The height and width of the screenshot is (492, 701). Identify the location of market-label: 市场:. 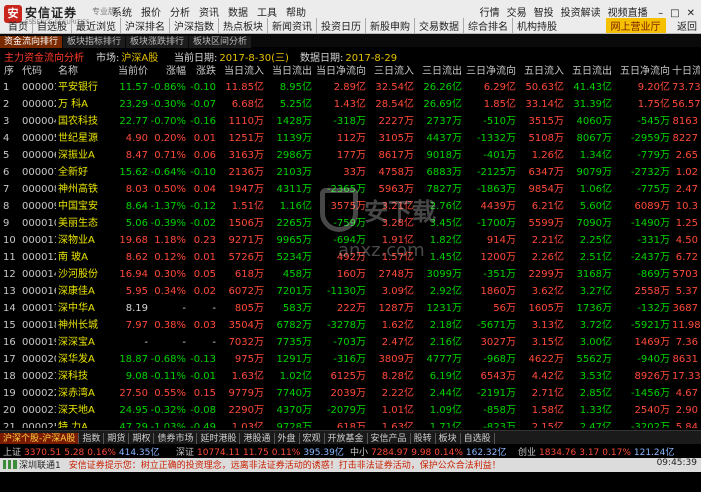
(108, 58).